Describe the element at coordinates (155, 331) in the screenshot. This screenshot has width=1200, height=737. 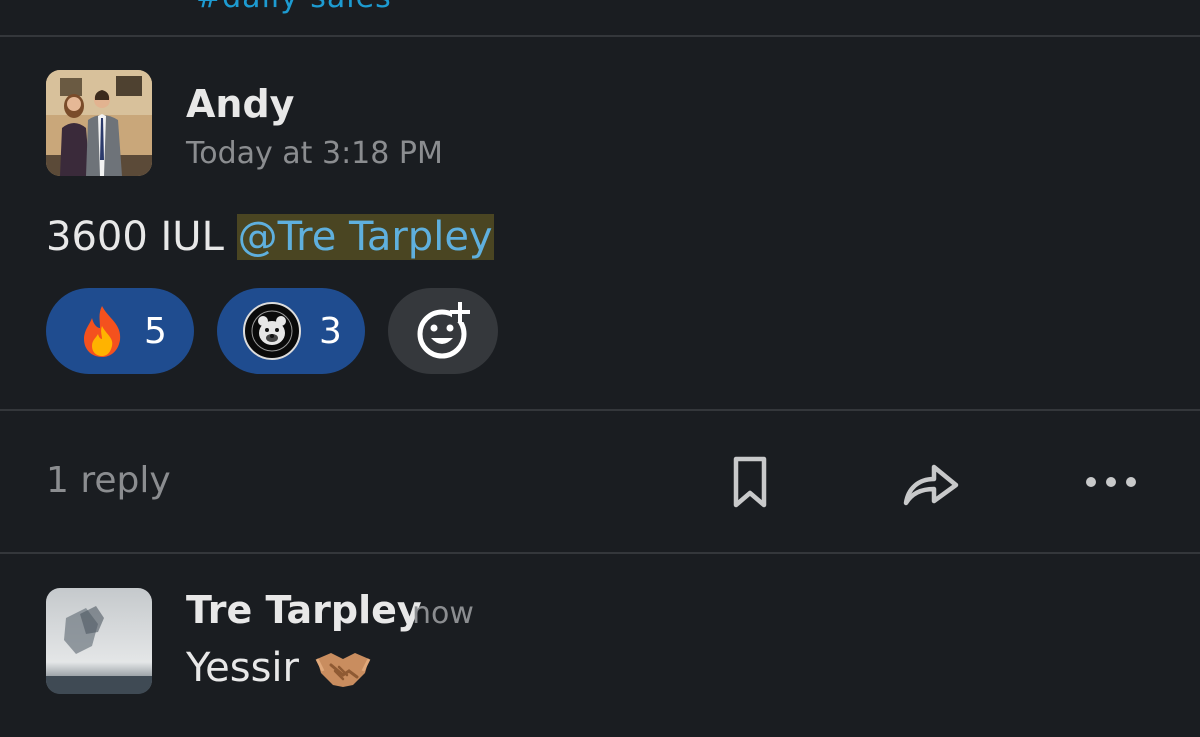
I see `reaction-count: 5` at that location.